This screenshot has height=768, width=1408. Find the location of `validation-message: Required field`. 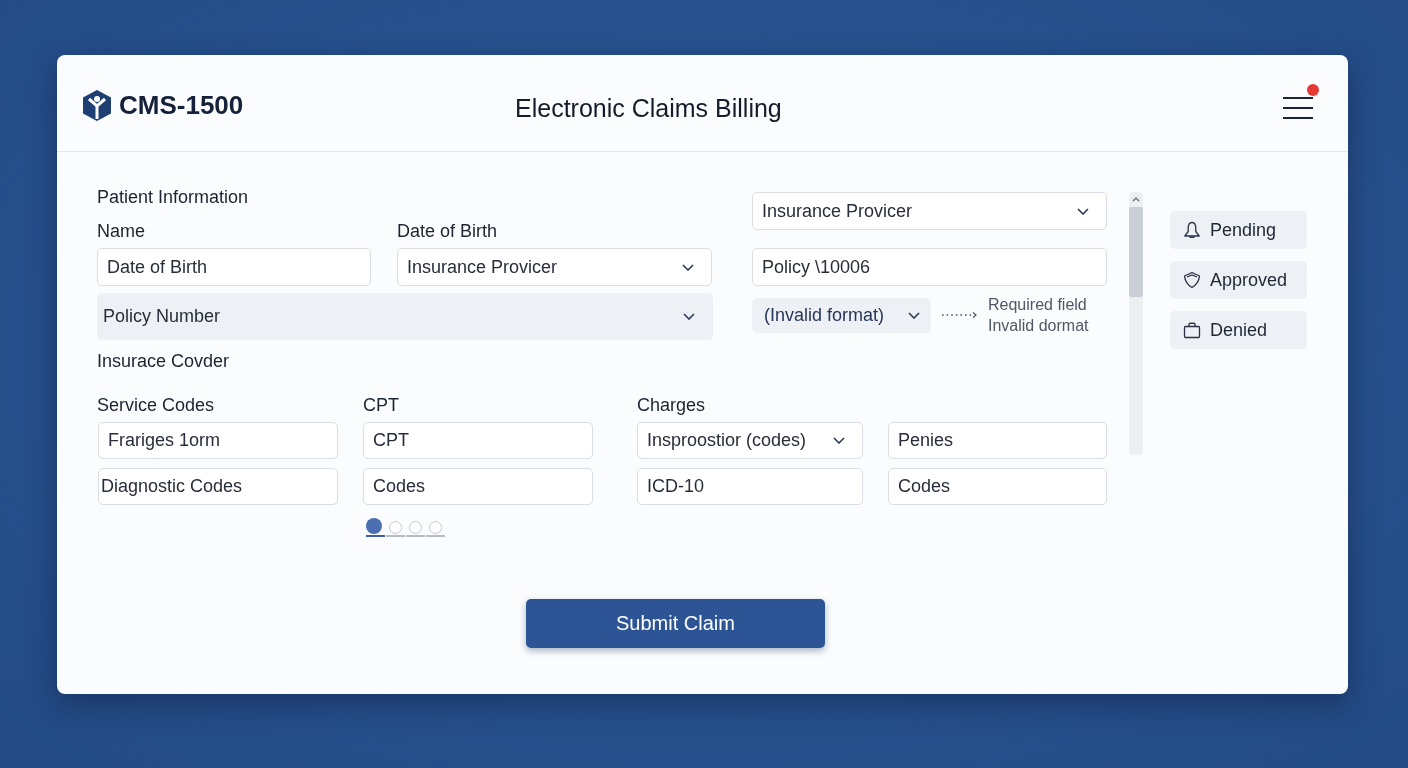

validation-message: Required field is located at coordinates (1038, 305).